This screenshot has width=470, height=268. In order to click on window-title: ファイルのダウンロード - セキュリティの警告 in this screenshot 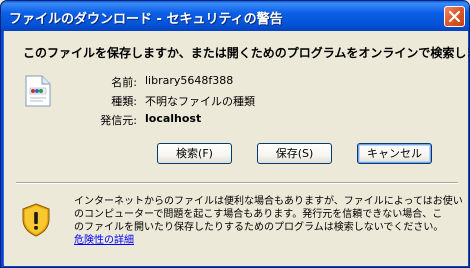, I will do `click(146, 19)`.